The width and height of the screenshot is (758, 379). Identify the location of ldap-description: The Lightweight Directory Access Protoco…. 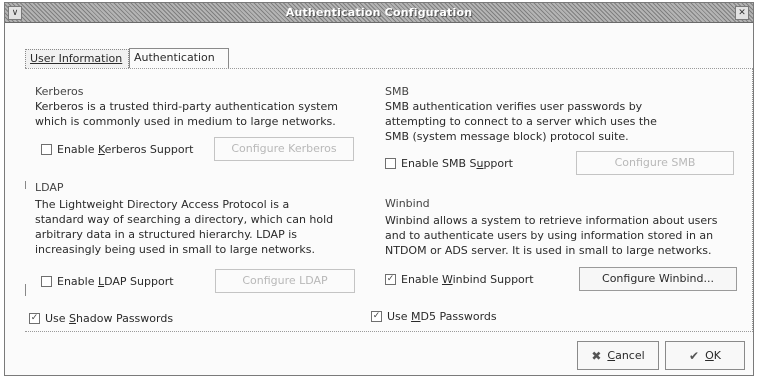
(184, 227).